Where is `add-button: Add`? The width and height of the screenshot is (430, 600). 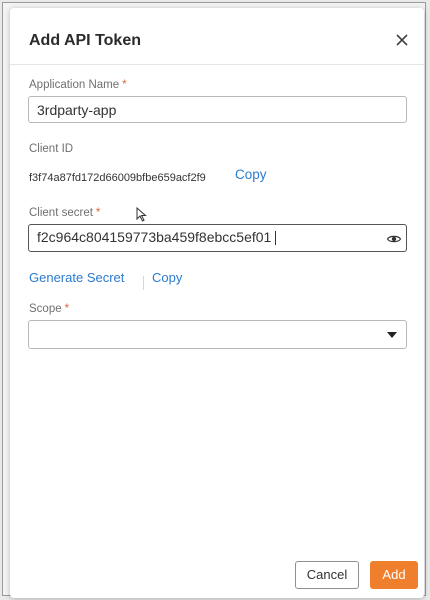
add-button: Add is located at coordinates (394, 575).